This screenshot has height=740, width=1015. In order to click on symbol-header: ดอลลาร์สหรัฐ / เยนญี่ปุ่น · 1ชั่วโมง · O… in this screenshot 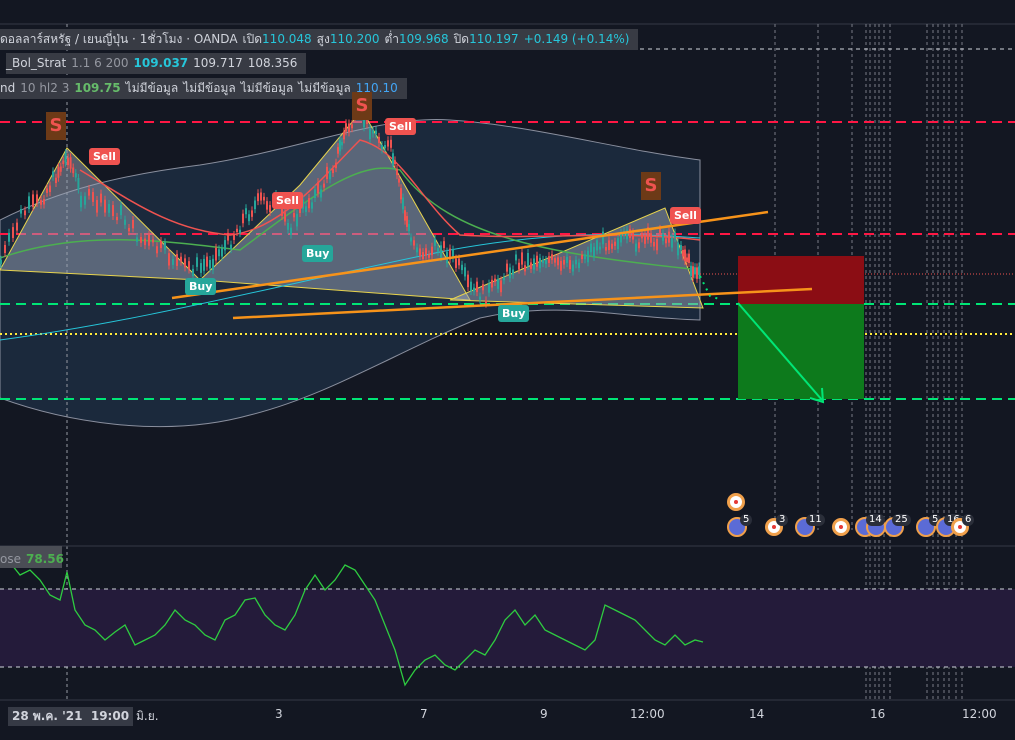, I will do `click(319, 39)`.